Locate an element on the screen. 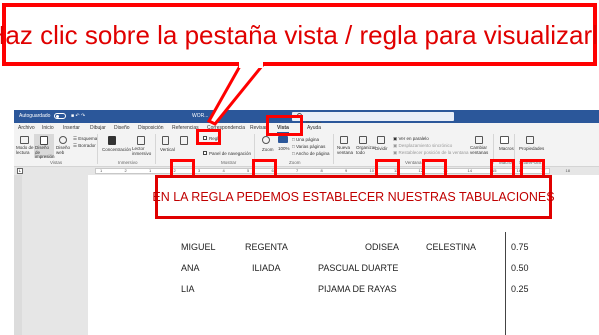 The image size is (599, 335). immersive-reader-icon is located at coordinates (141, 140).